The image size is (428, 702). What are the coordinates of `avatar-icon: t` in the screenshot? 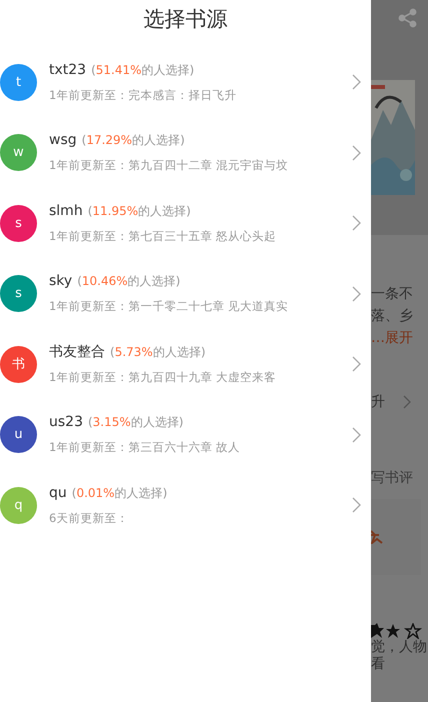 It's located at (18, 82).